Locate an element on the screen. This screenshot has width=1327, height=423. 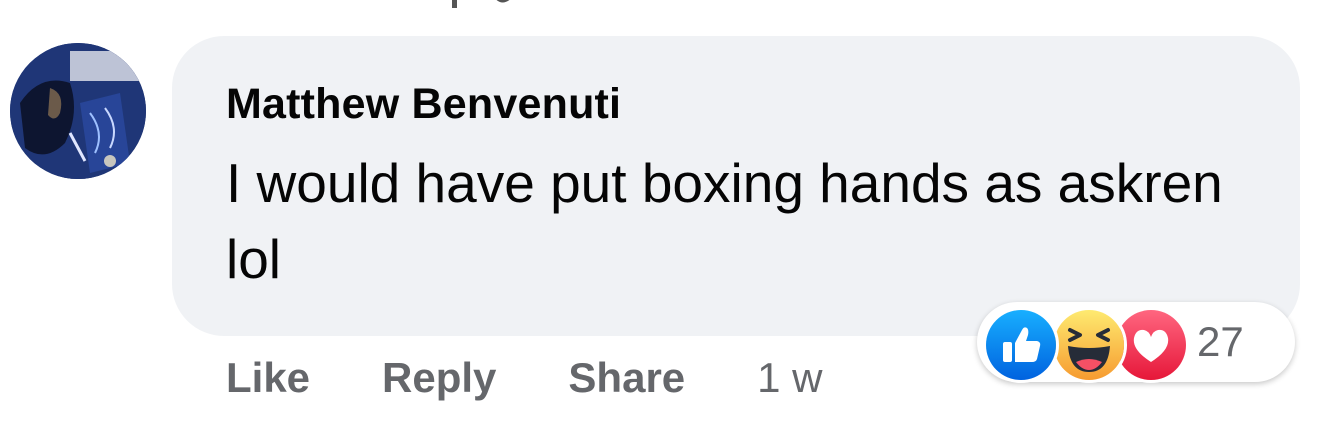
like-reaction-icon is located at coordinates (1021, 345).